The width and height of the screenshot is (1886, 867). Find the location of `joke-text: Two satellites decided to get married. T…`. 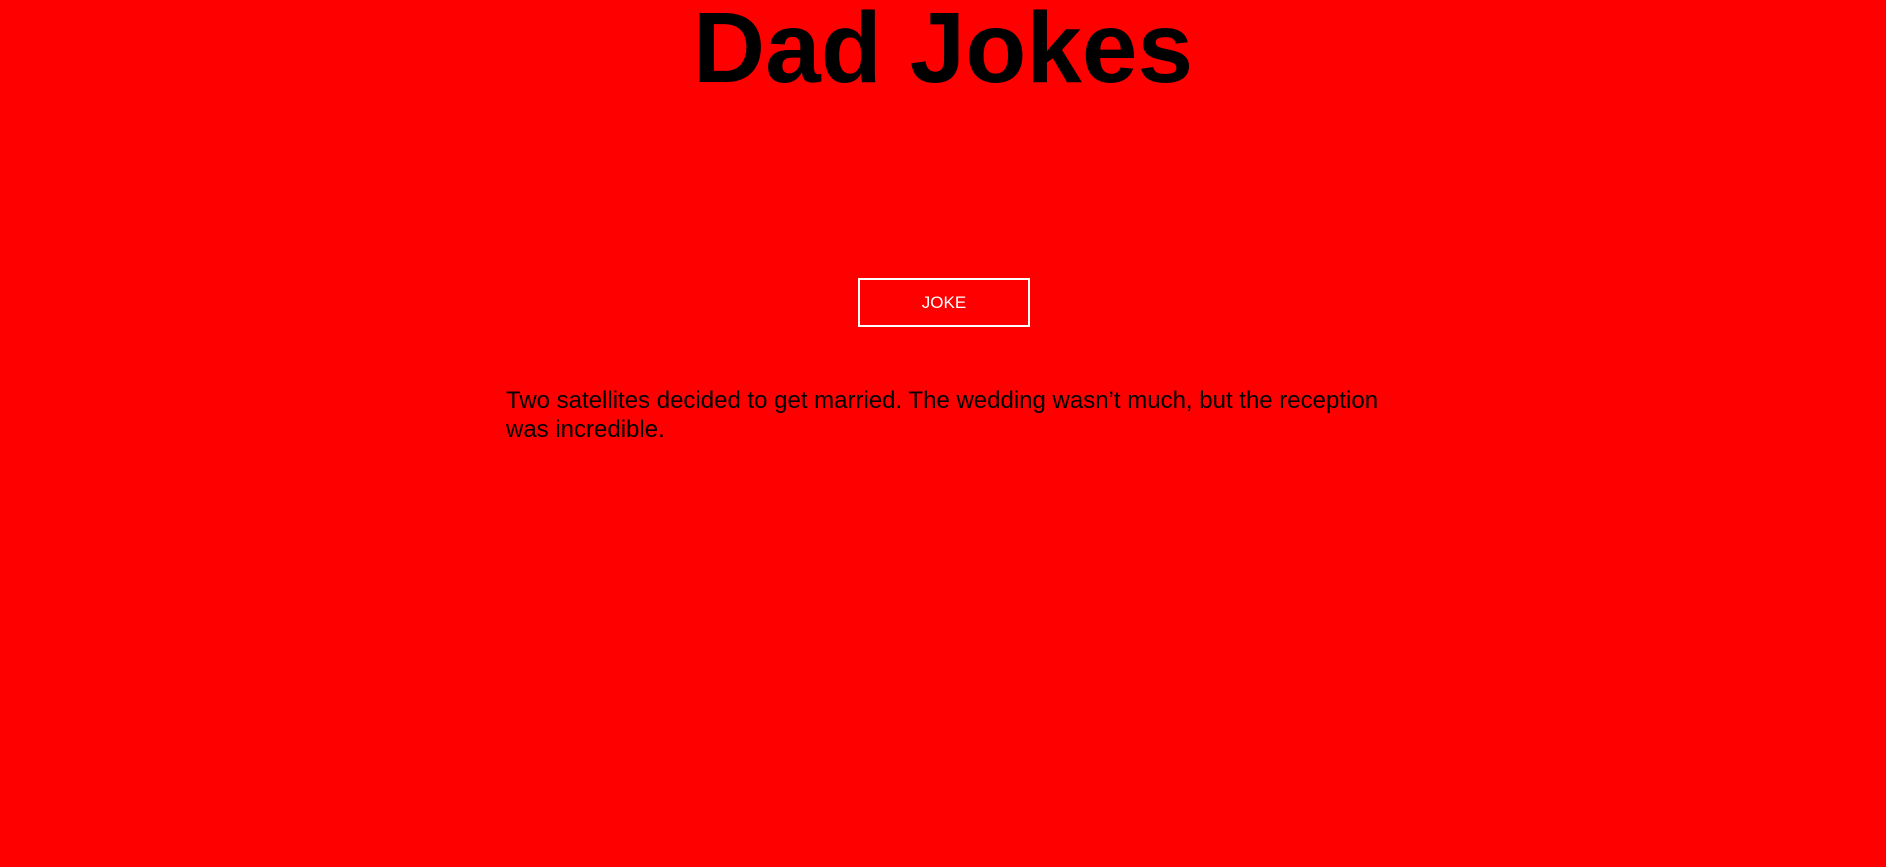

joke-text: Two satellites decided to get married. T… is located at coordinates (942, 415).